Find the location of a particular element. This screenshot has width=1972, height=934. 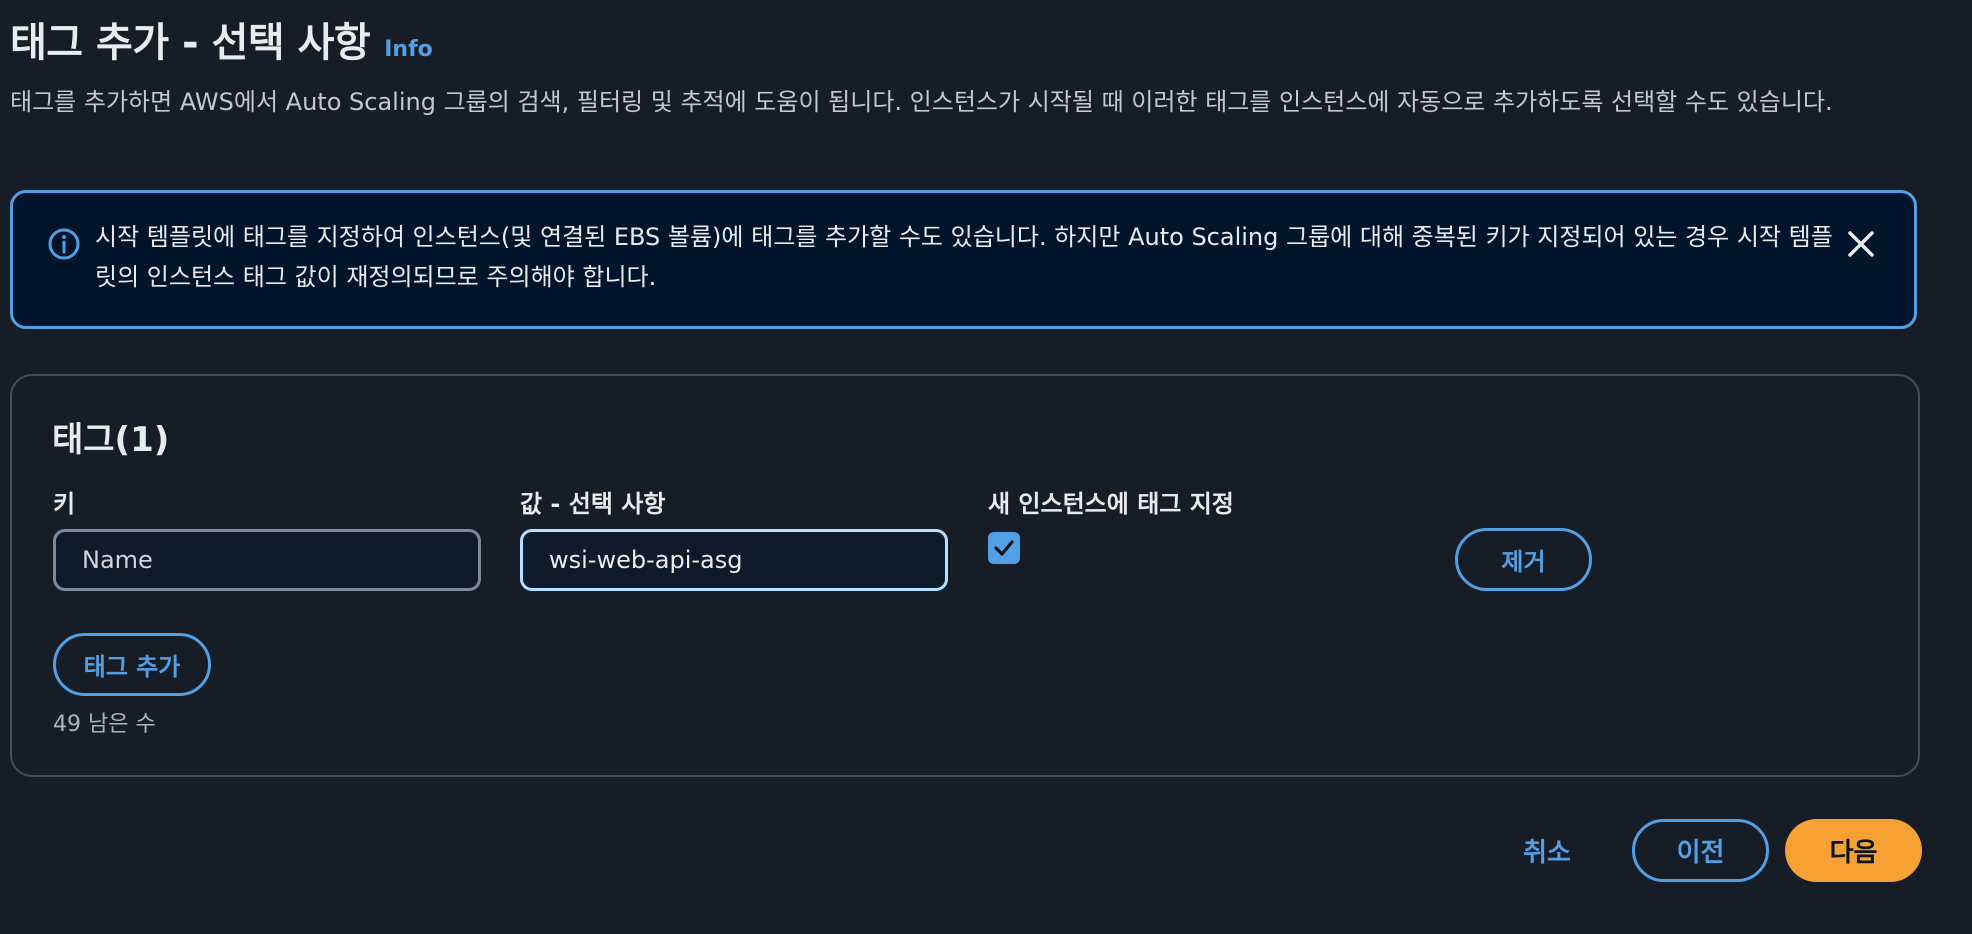

tags-title: 태그(1) is located at coordinates (111, 440).